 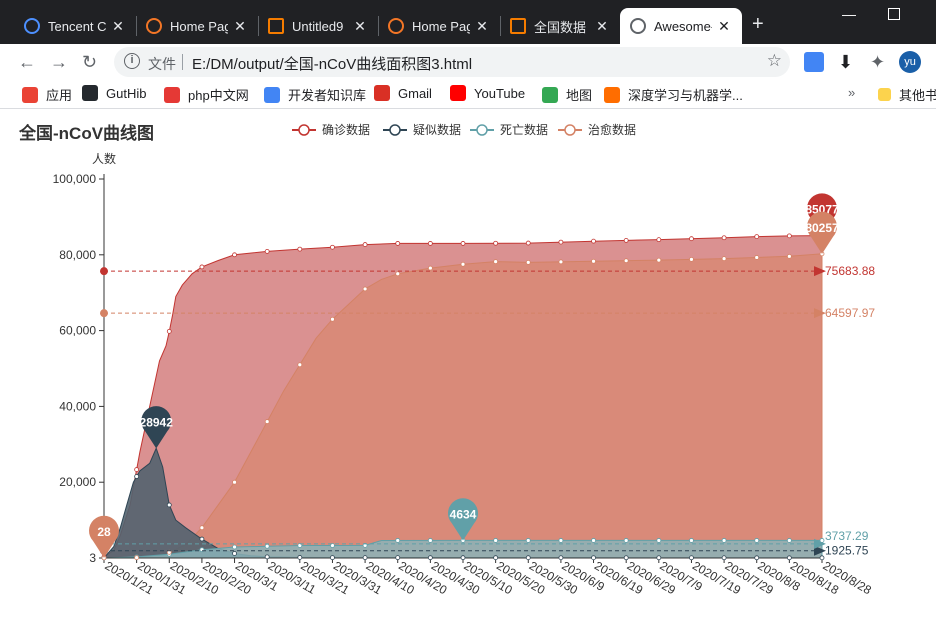 I want to click on address-bar: i 文件 E:/DM/output/全国-nCoV曲线面积图3.html ☆, so click(x=452, y=62).